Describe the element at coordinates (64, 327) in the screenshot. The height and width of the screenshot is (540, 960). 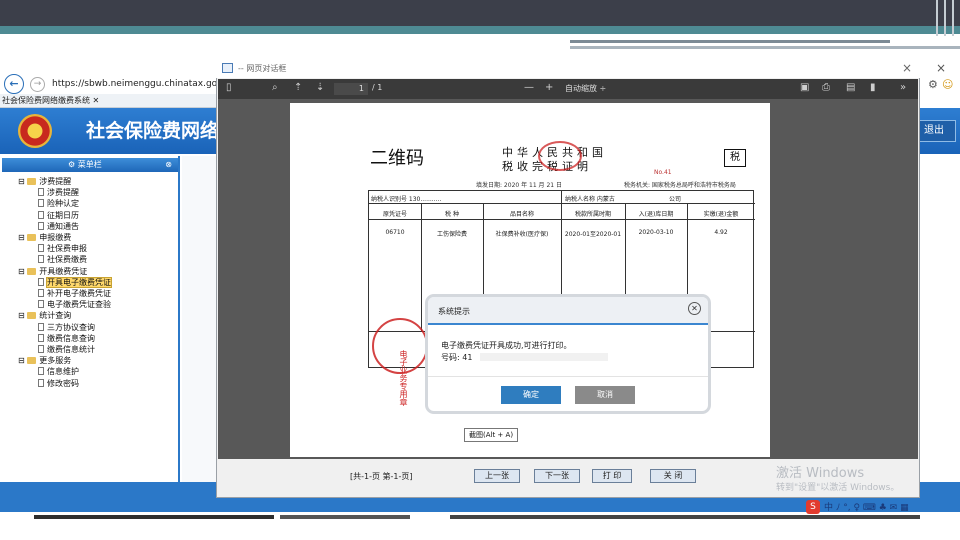
I see `menu-item: 三方协议查询` at that location.